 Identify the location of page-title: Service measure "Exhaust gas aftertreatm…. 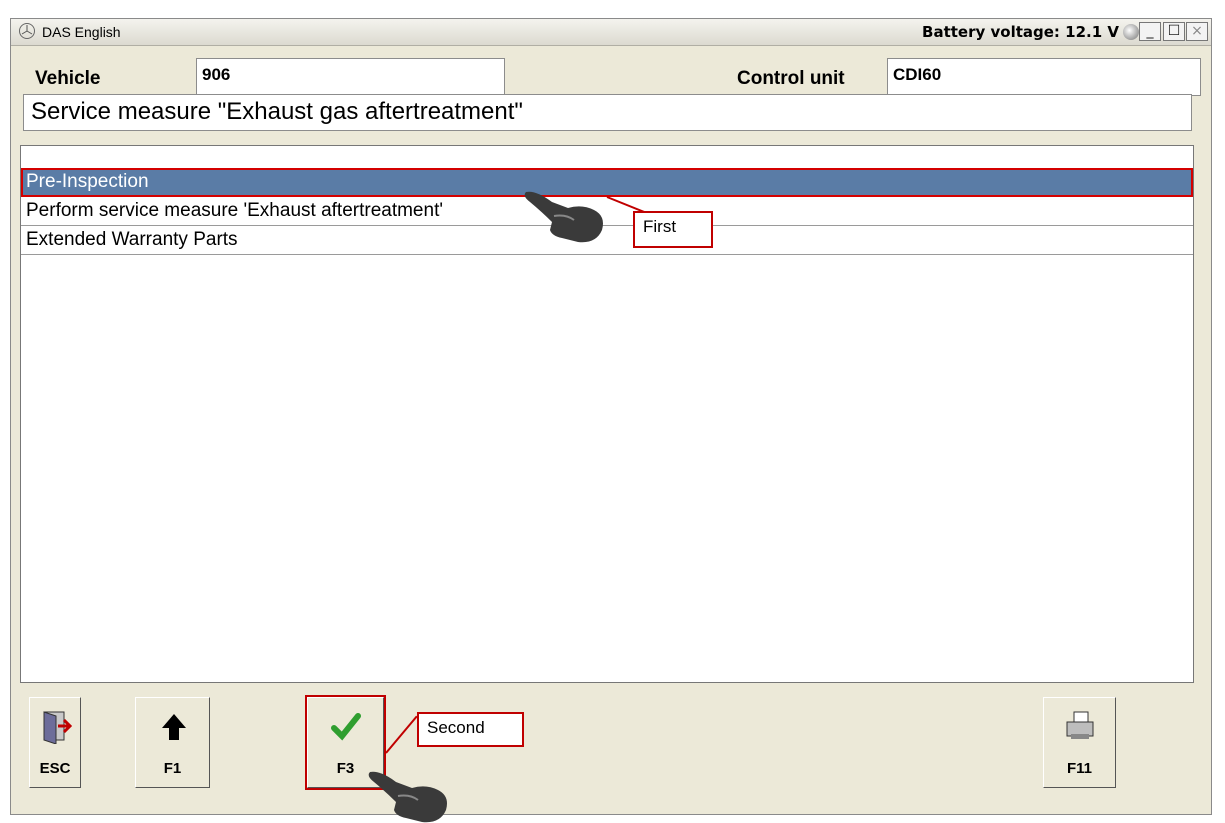
(607, 112).